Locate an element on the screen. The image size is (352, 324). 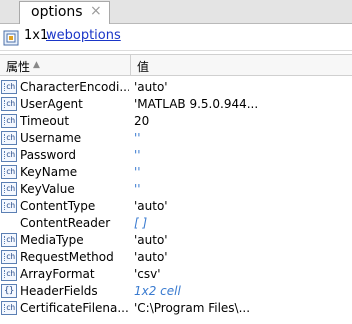
property-row: ch Password '' is located at coordinates (176, 155).